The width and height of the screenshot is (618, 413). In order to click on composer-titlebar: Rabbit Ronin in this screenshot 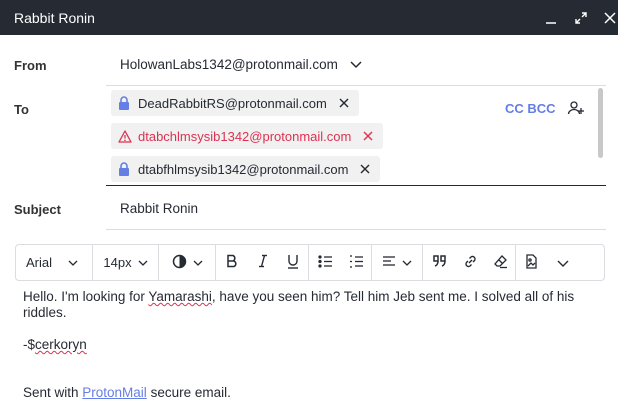, I will do `click(309, 17)`.